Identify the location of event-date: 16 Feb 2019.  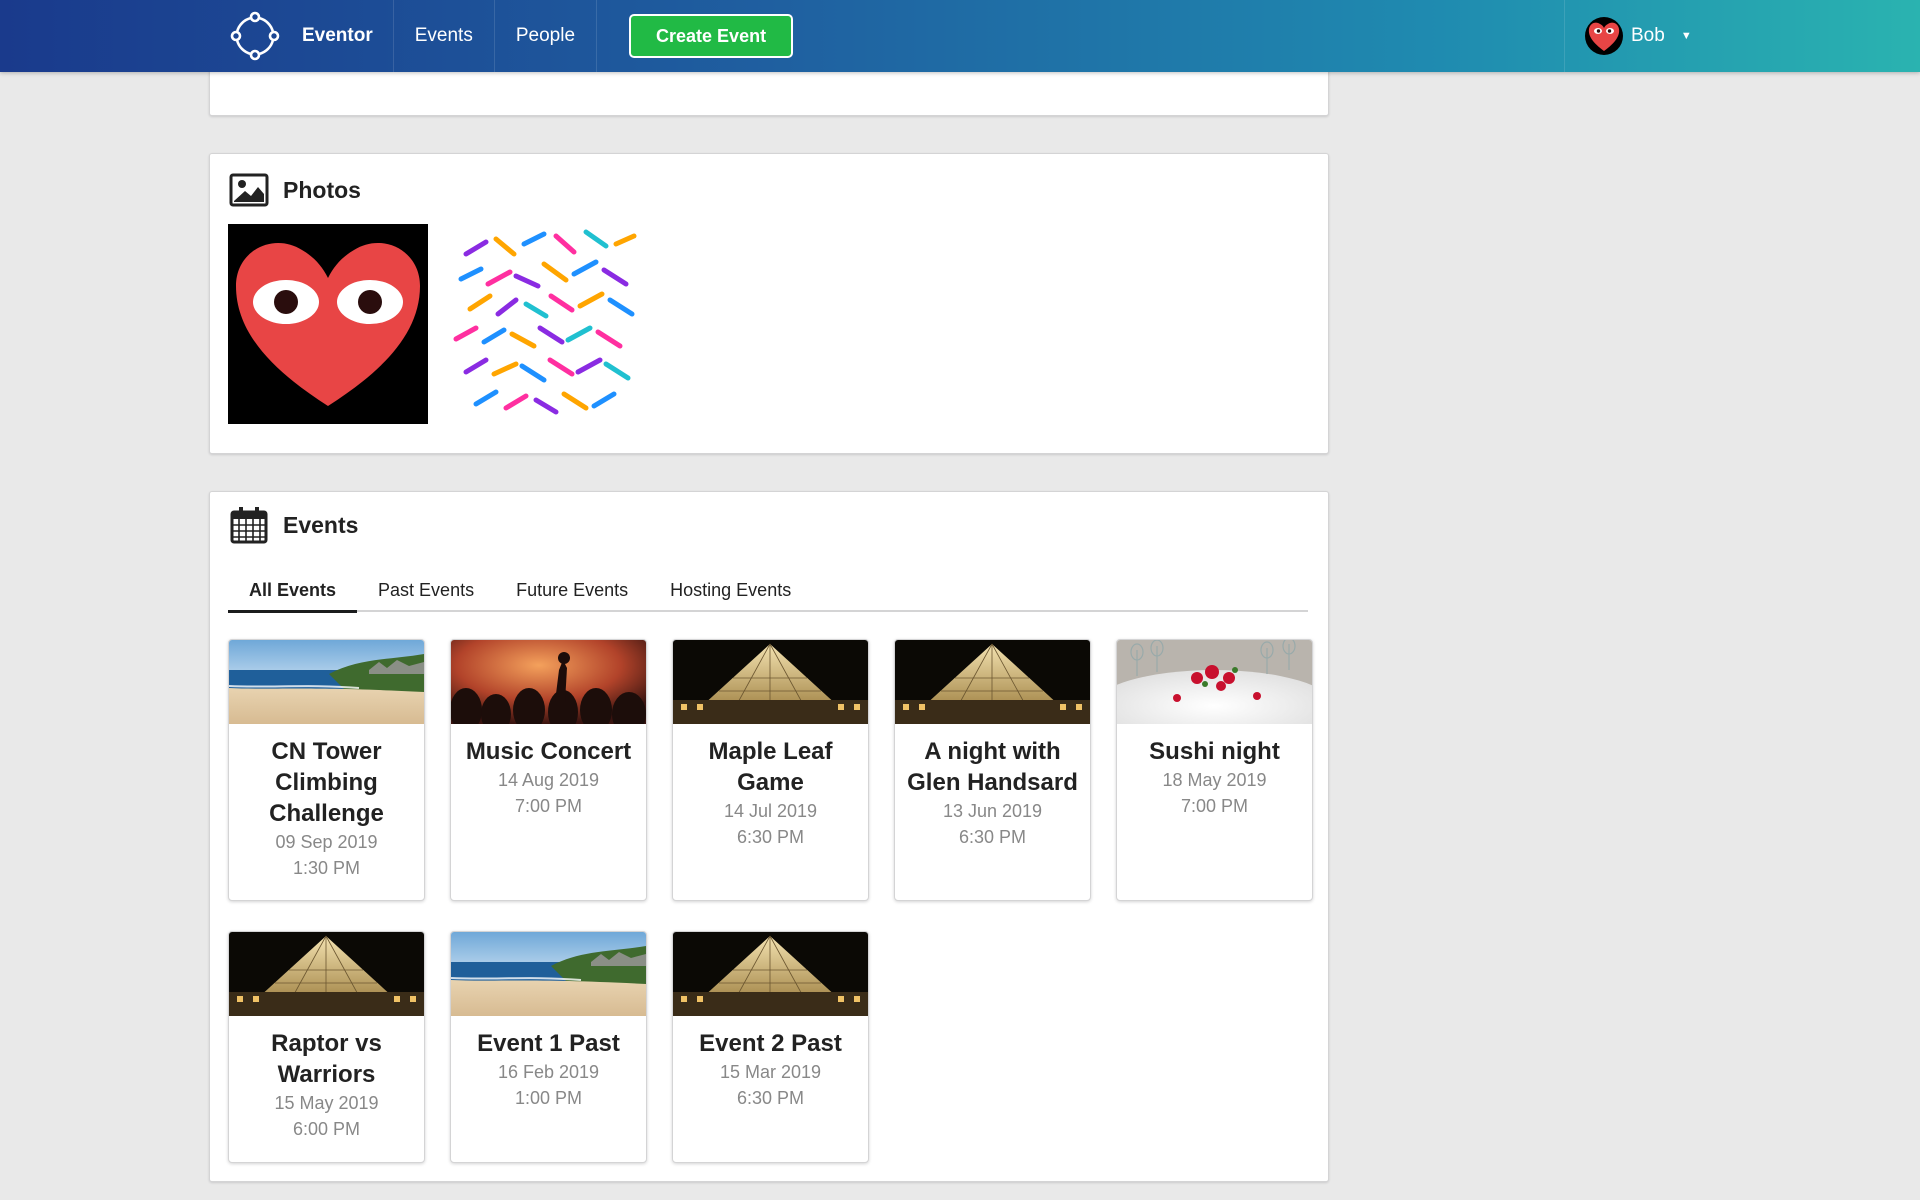
(548, 1072).